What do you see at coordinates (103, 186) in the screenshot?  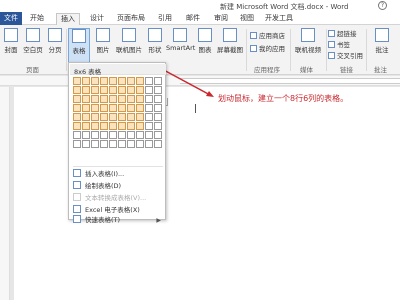 I see `draw-table-label: 绘制表格(D)` at bounding box center [103, 186].